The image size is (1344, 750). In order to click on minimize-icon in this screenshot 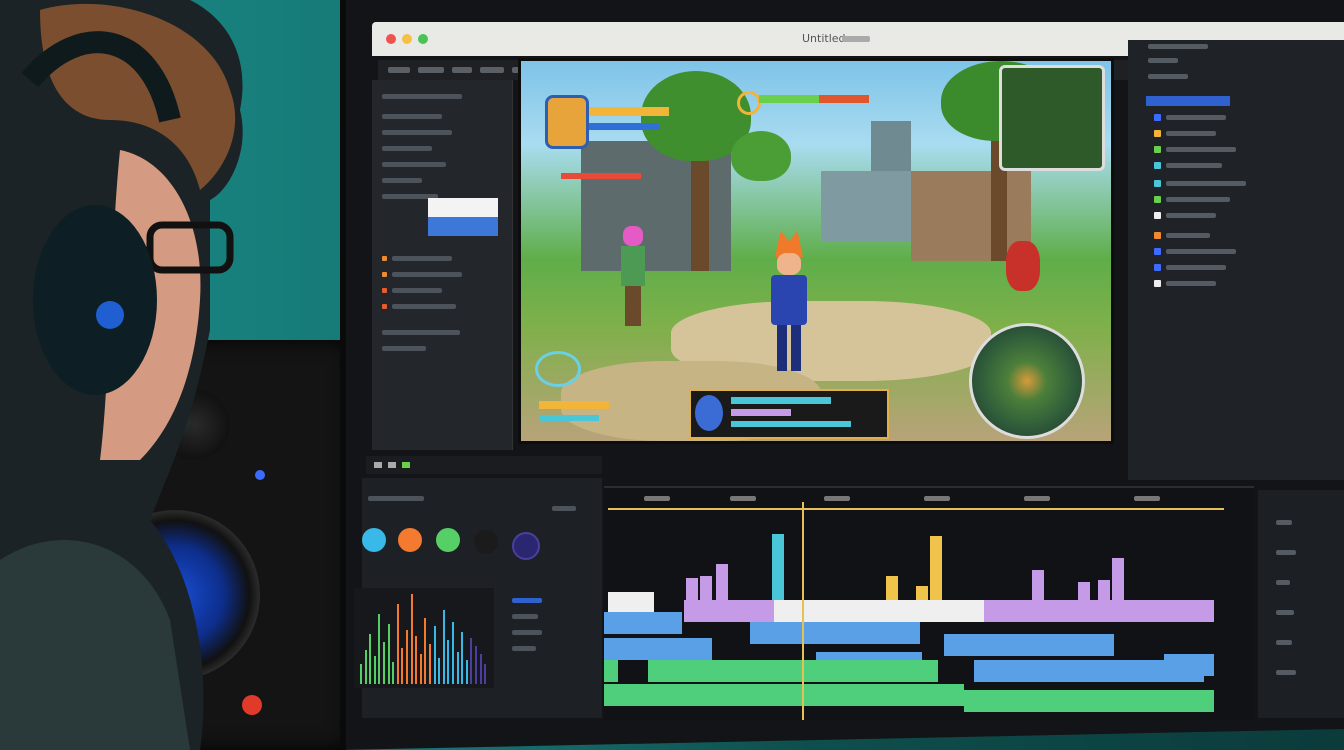, I will do `click(407, 39)`.